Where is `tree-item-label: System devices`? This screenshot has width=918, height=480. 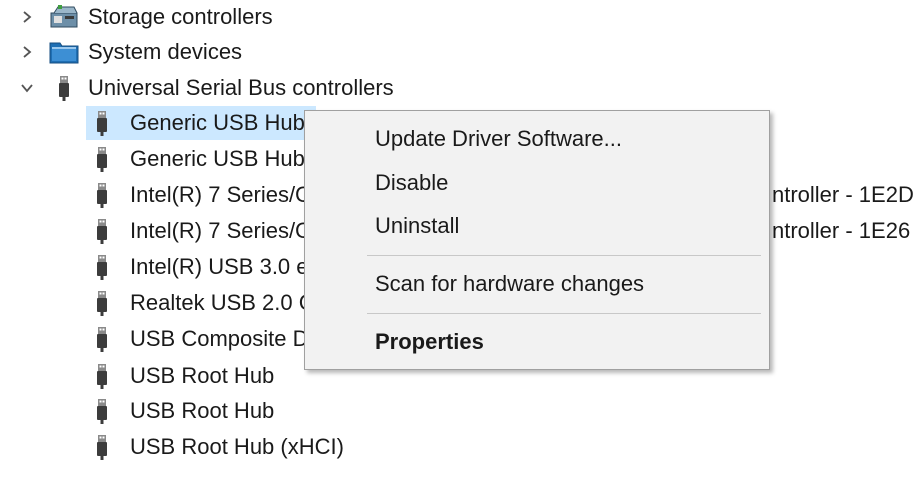 tree-item-label: System devices is located at coordinates (165, 51).